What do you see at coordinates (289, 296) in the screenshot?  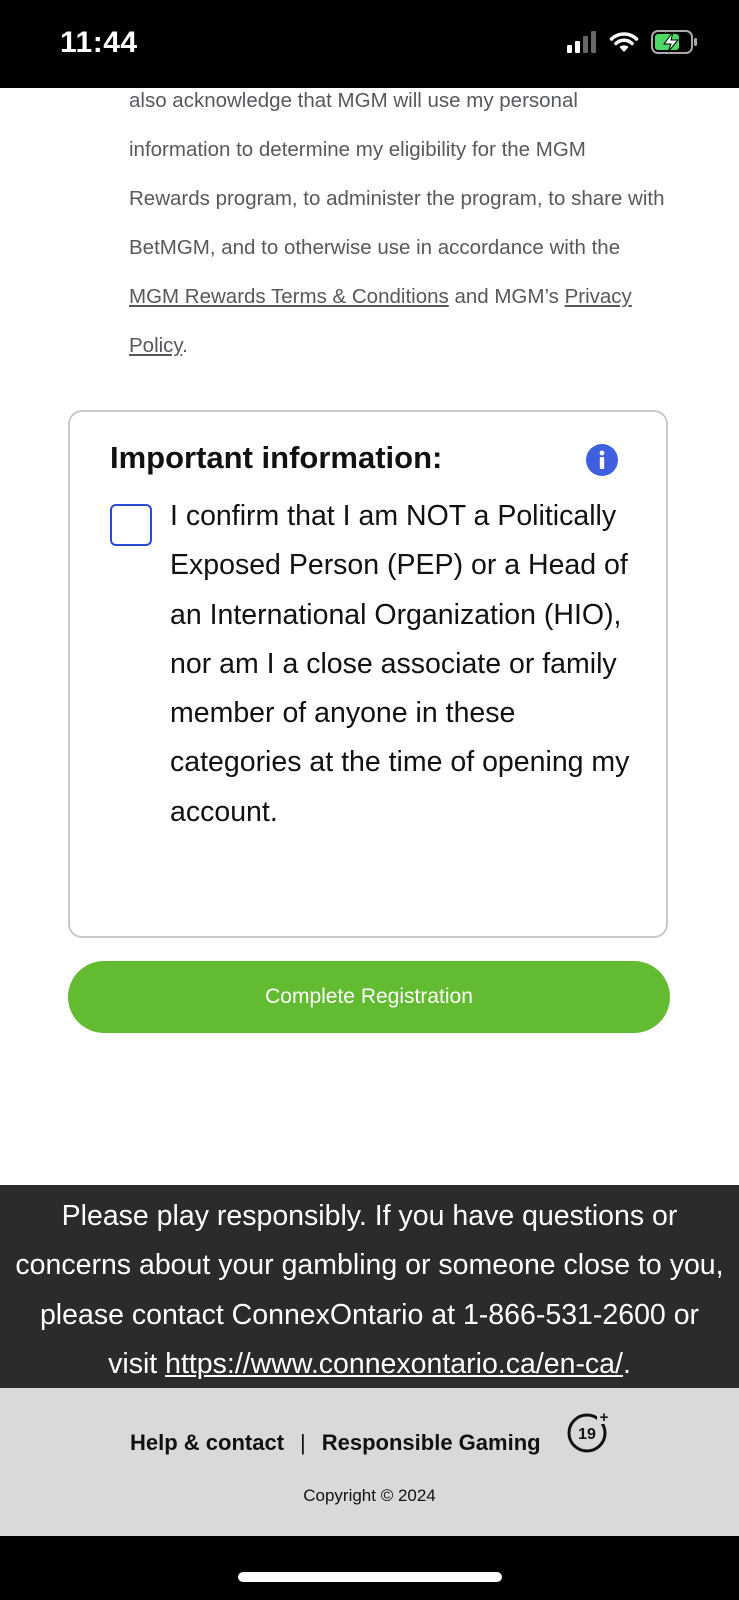 I see `mgm-rewards-terms-link: MGM Rewards Terms & Conditions` at bounding box center [289, 296].